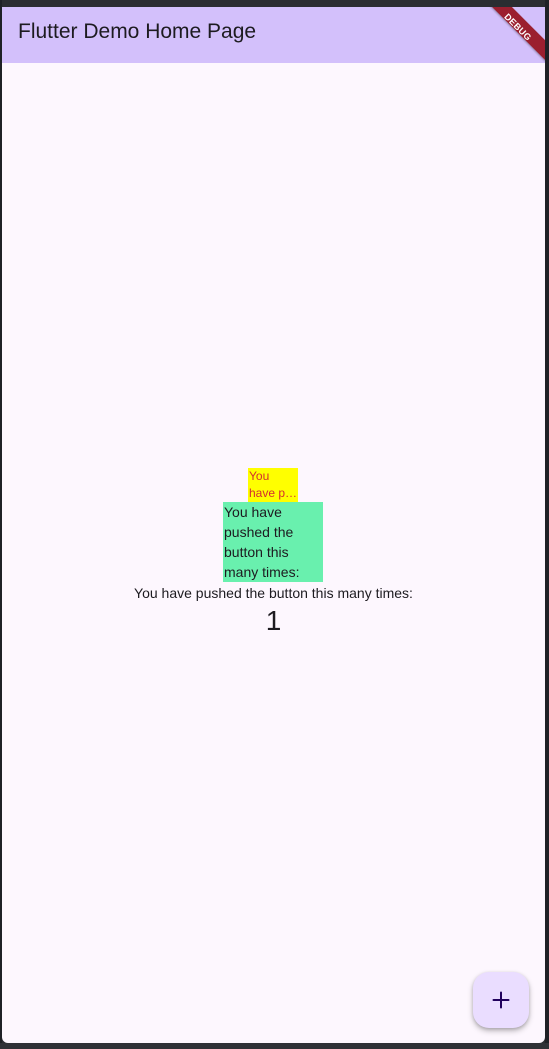  I want to click on counter-value: 1, so click(273, 620).